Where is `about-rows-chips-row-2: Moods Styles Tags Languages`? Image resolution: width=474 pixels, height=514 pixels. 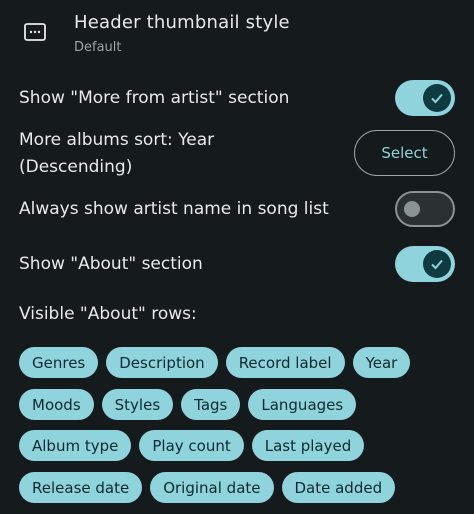 about-rows-chips-row-2: Moods Styles Tags Languages is located at coordinates (188, 404).